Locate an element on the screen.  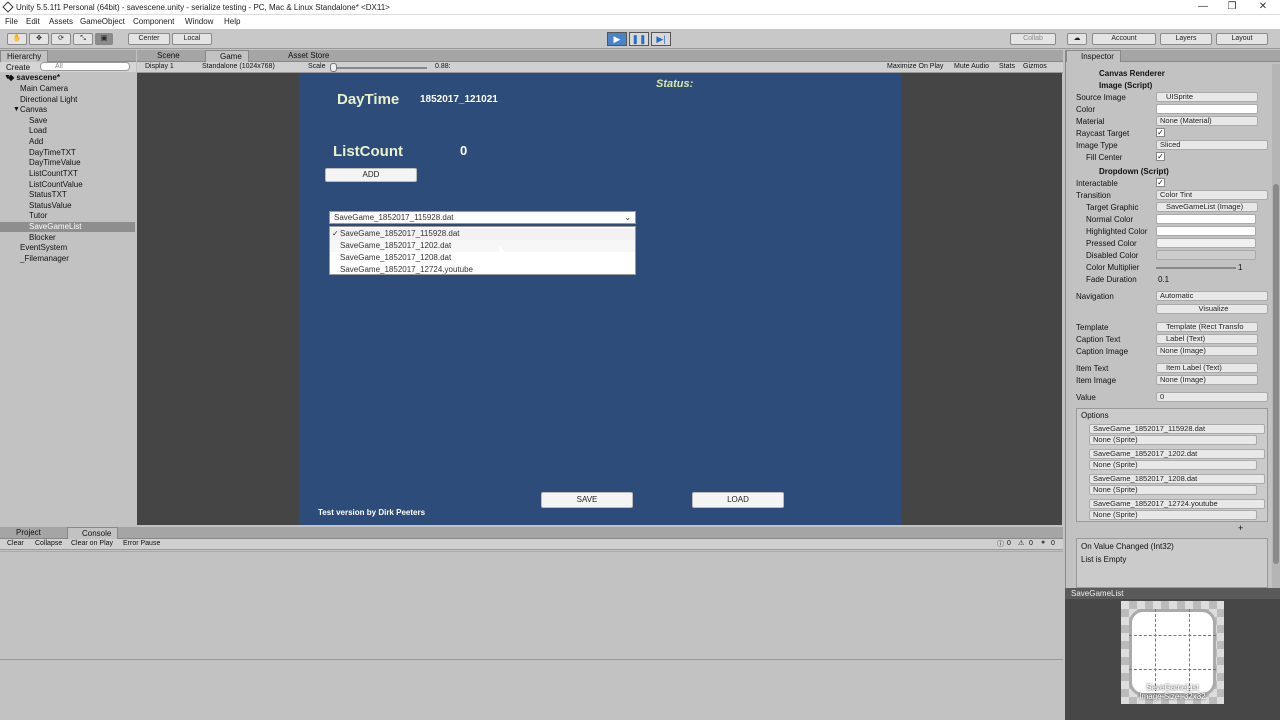
target-graphic-field: SaveGameList (Image) is located at coordinates (1207, 207).